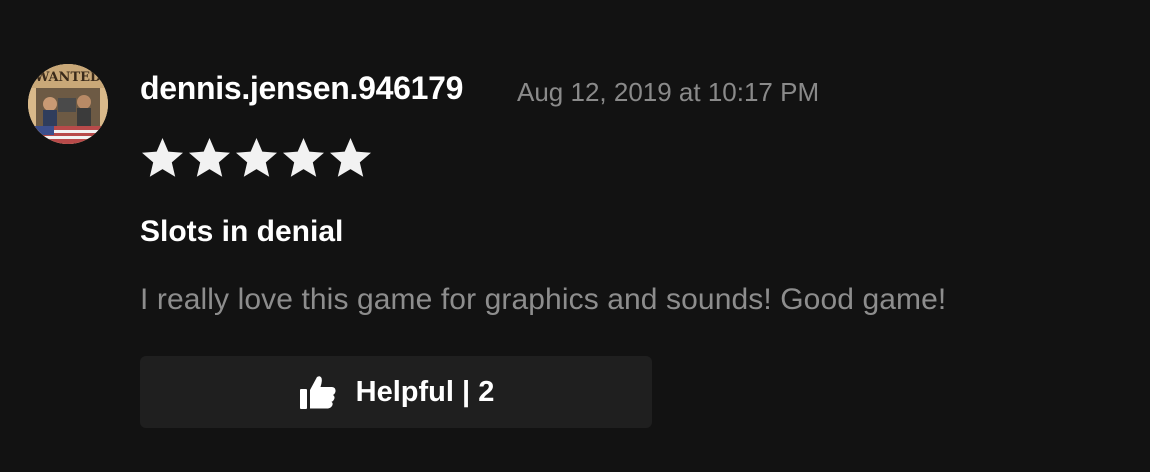  I want to click on avatar-image: WANTED, so click(68, 104).